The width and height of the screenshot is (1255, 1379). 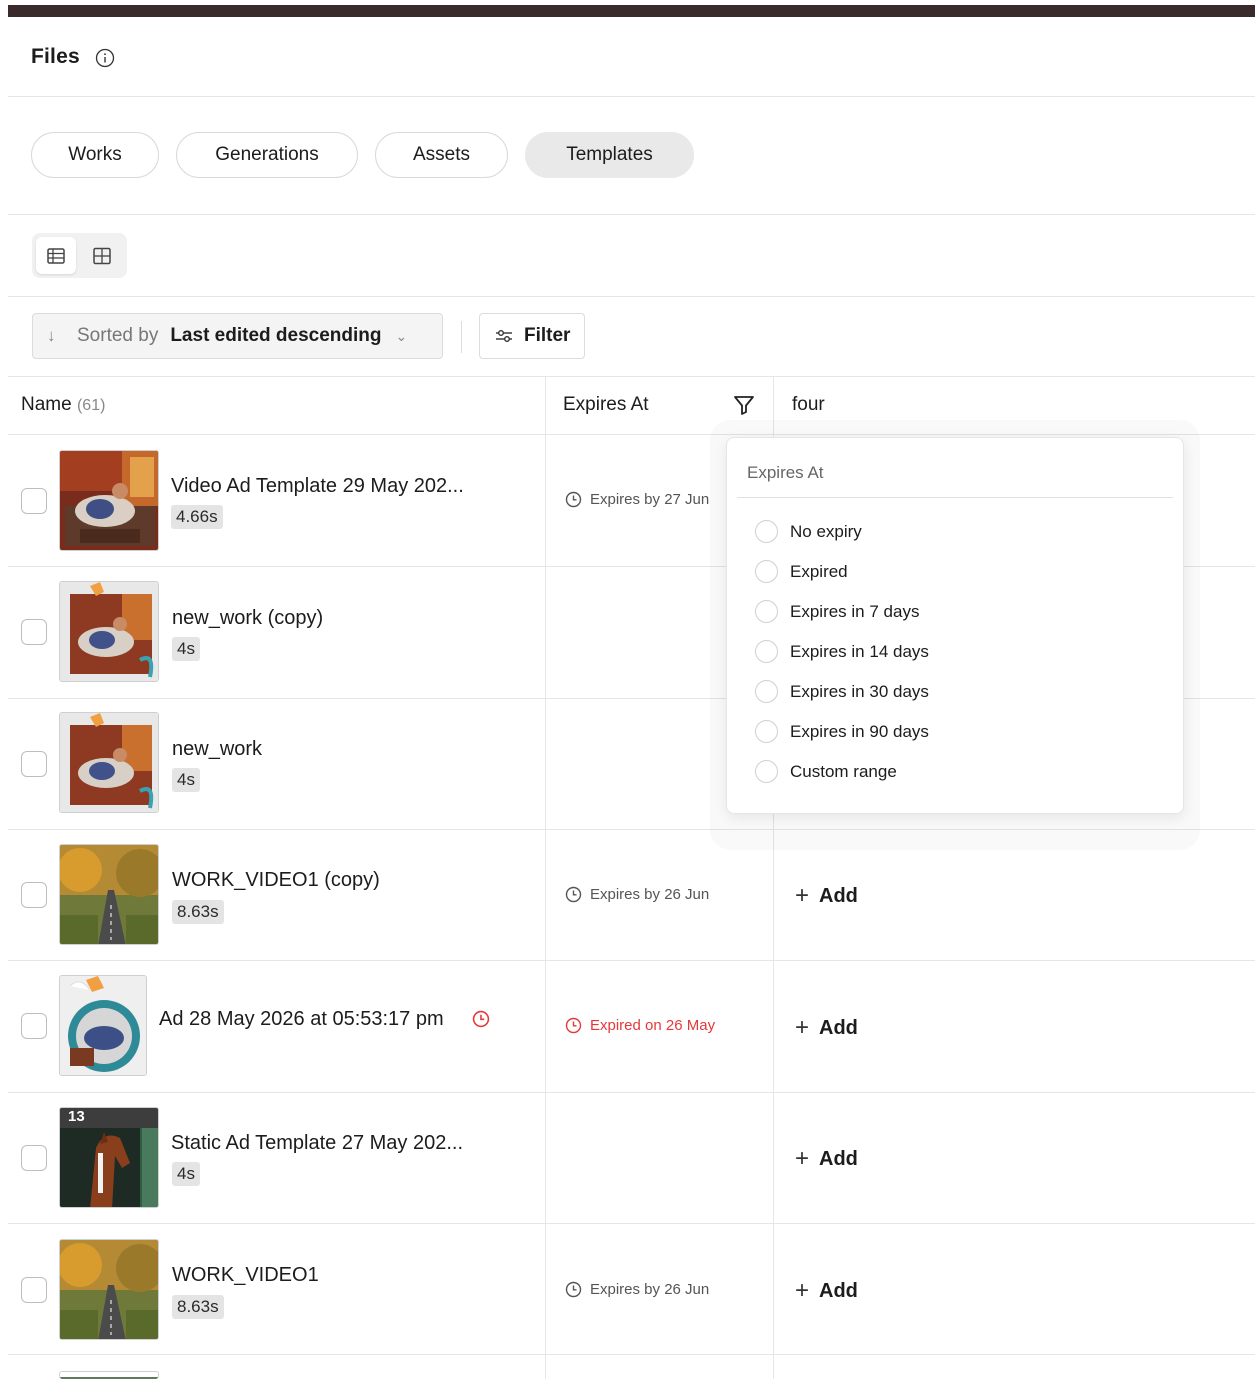 What do you see at coordinates (606, 405) in the screenshot?
I see `column-header-expires: Expires At` at bounding box center [606, 405].